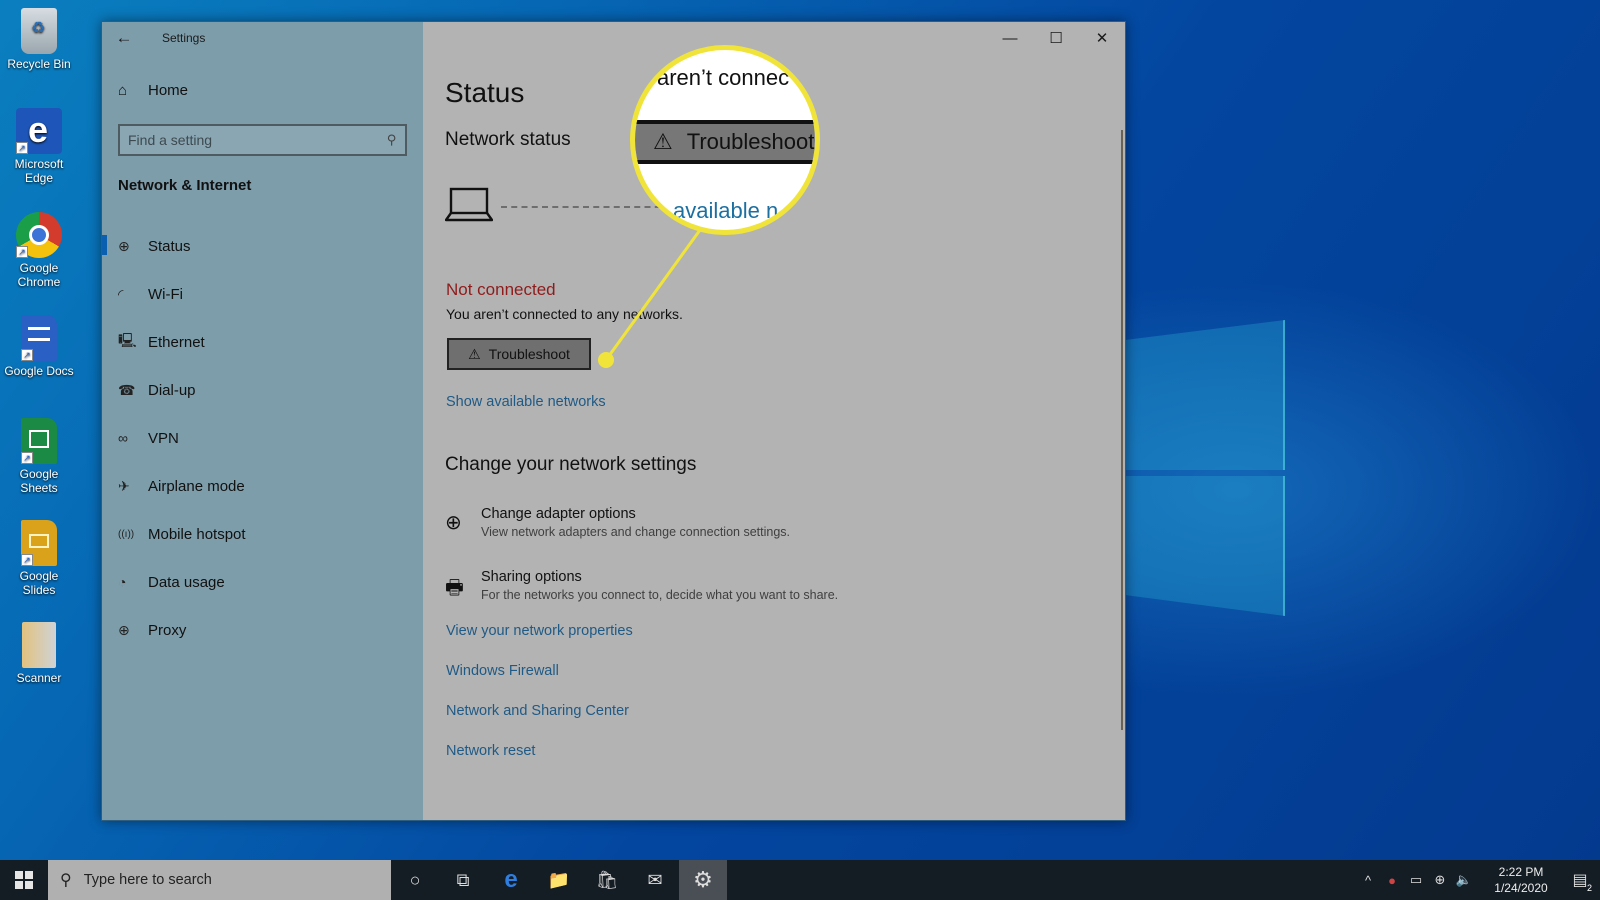 Image resolution: width=1600 pixels, height=900 pixels. Describe the element at coordinates (39, 131) in the screenshot. I see `edge-icon: e ↗` at that location.